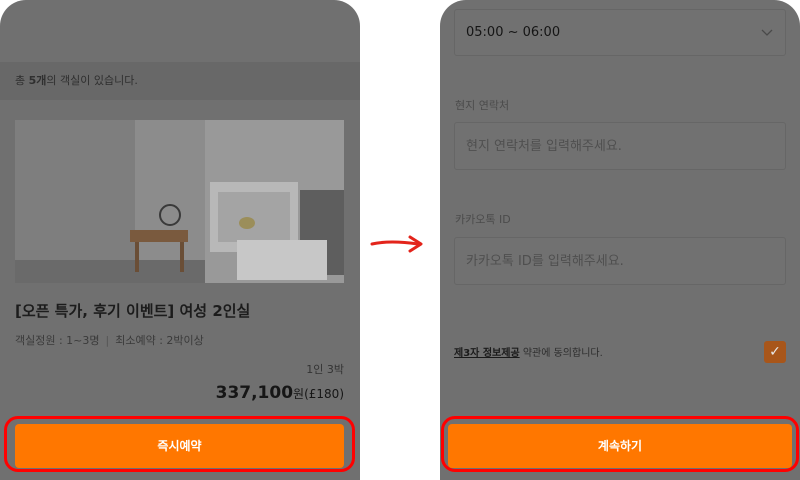  What do you see at coordinates (325, 369) in the screenshot?
I see `room-stay: 1인 3박` at bounding box center [325, 369].